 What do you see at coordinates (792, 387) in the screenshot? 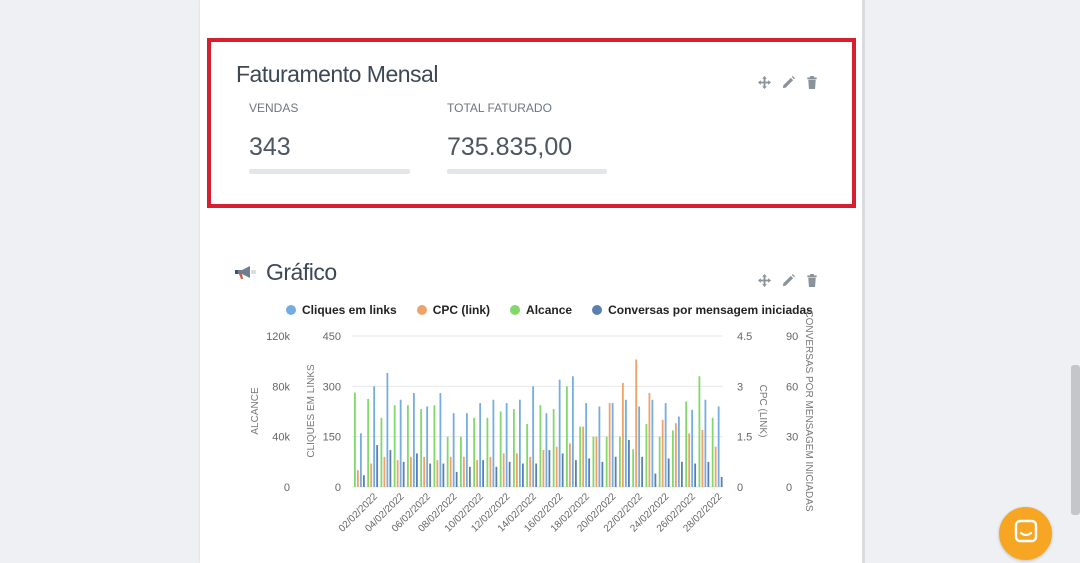
I see `conversas-tick: 60` at bounding box center [792, 387].